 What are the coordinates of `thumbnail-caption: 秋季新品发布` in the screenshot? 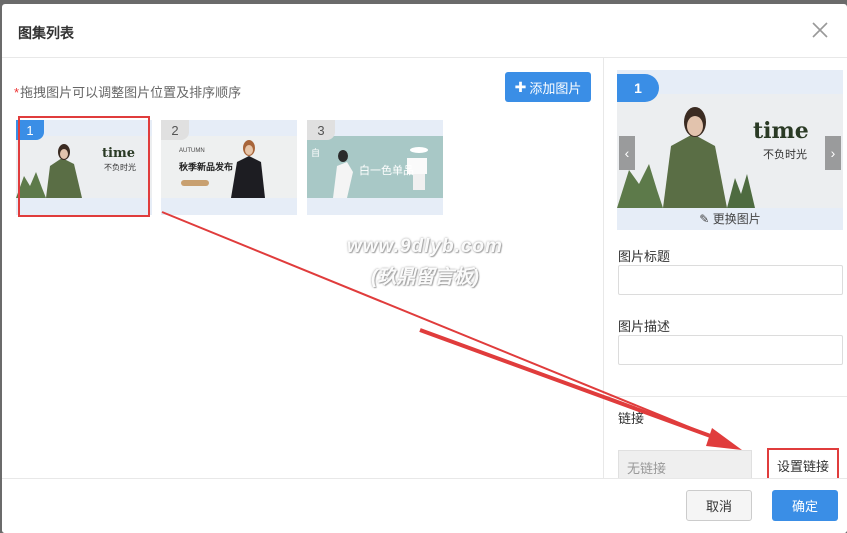 It's located at (206, 167).